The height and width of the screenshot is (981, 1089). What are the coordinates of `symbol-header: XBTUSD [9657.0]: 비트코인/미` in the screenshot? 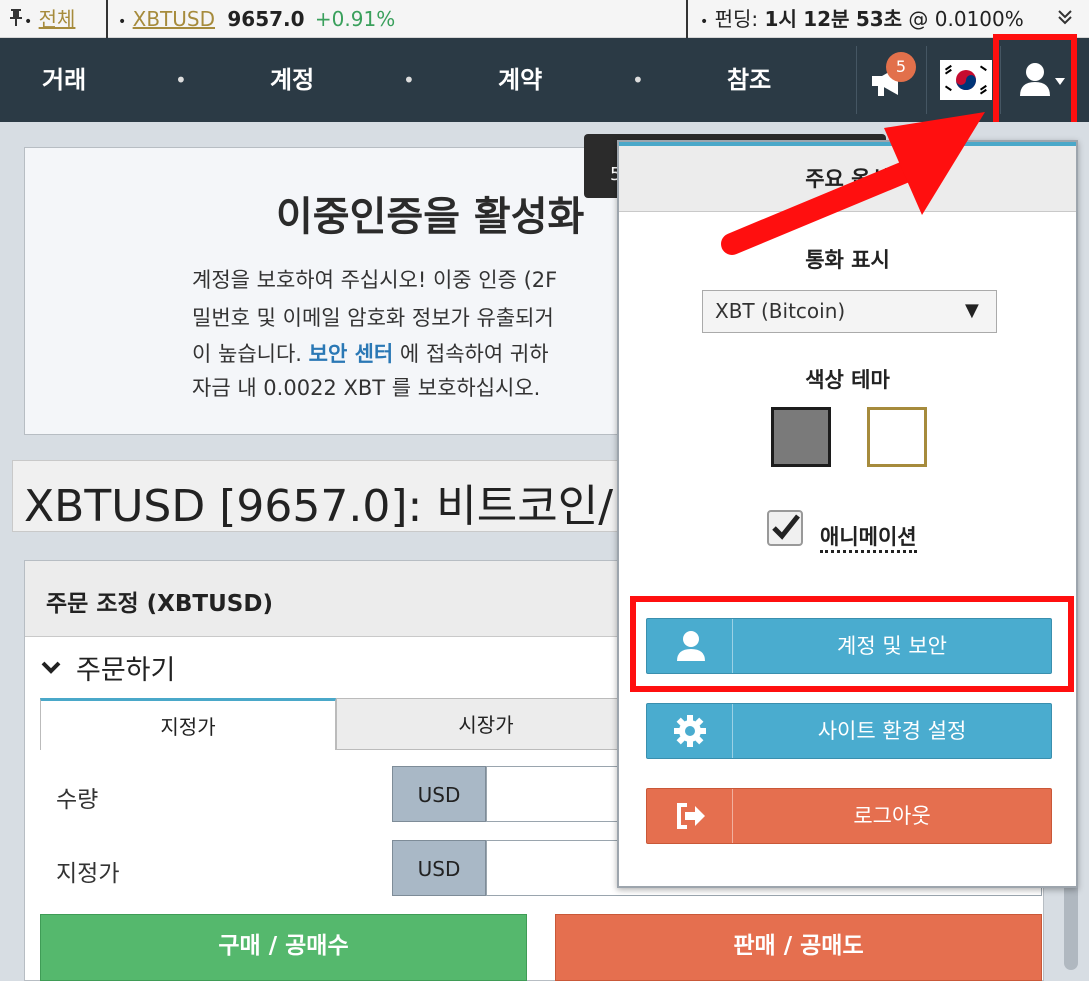 It's located at (339, 506).